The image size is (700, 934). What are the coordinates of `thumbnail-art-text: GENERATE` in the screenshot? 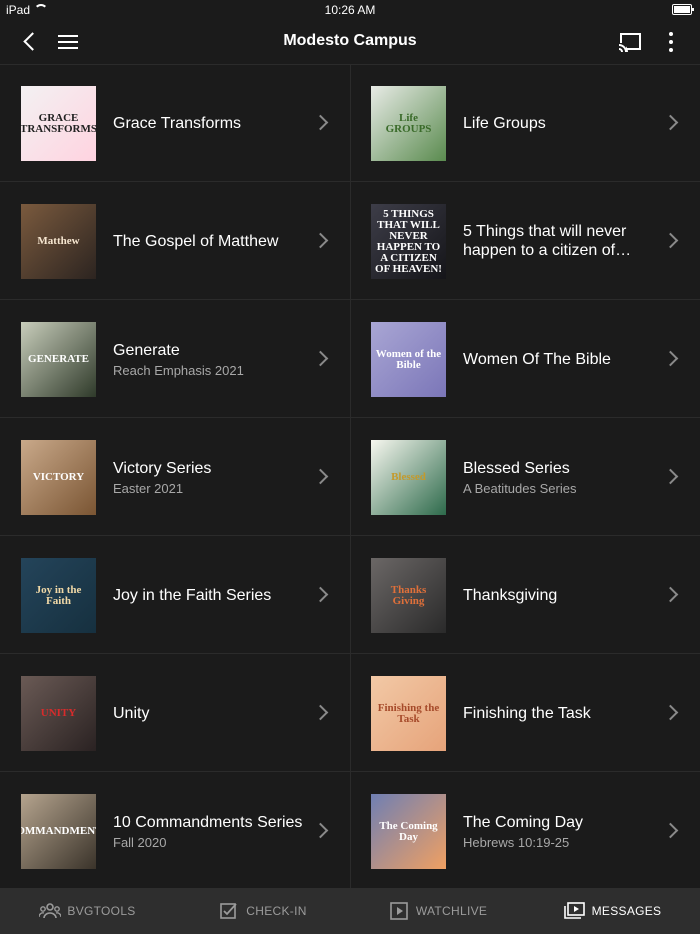 It's located at (58, 359).